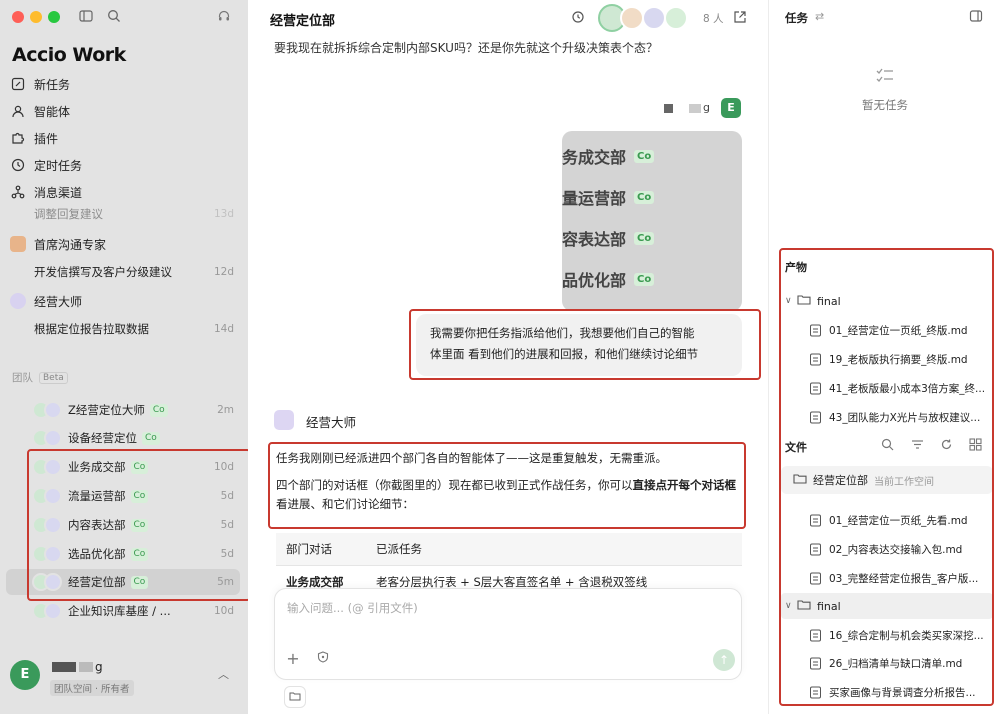 This screenshot has width=1000, height=714. Describe the element at coordinates (92, 688) in the screenshot. I see `user-space-badge: 团队空间 · 所有者` at that location.